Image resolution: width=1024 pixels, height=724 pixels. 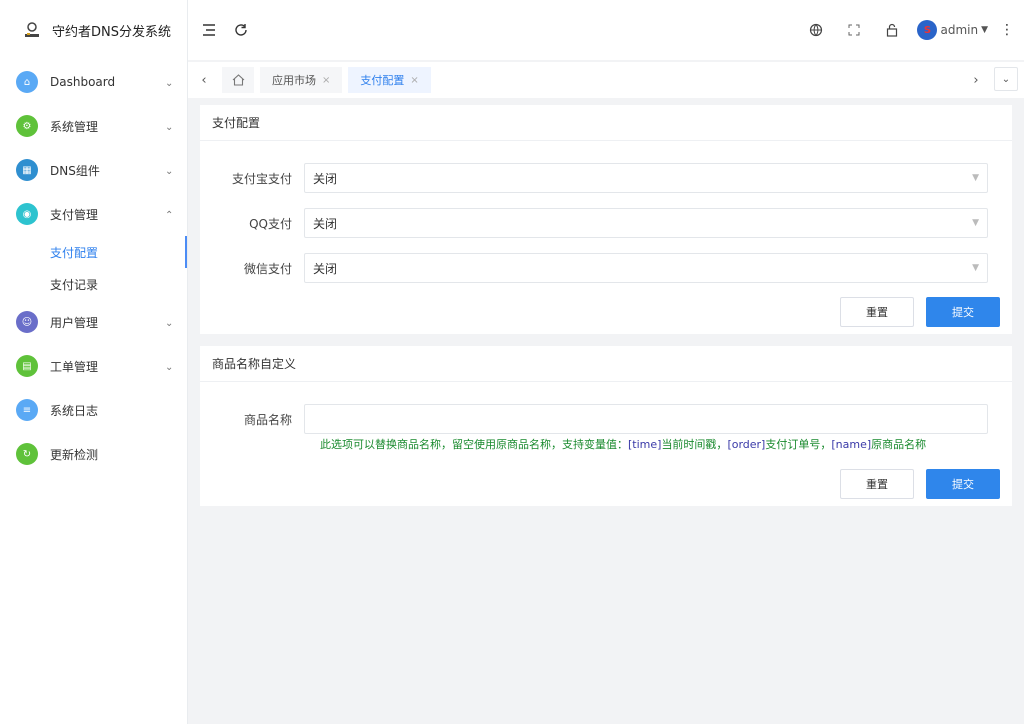 What do you see at coordinates (74, 410) in the screenshot?
I see `sidebar-item-label: 系统日志` at bounding box center [74, 410].